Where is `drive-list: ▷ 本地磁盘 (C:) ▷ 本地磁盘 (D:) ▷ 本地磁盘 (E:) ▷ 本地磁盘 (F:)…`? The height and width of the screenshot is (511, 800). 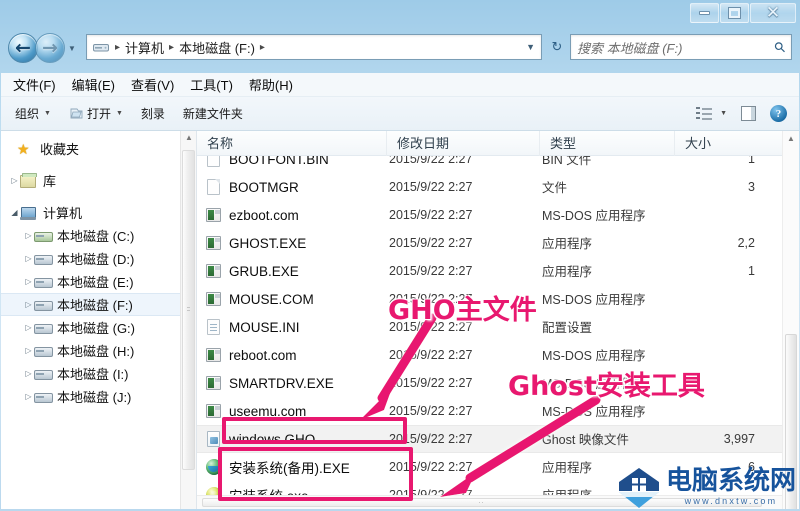
drive-list: ▷ 本地磁盘 (C:) ▷ 本地磁盘 (D:) ▷ 本地磁盘 (E:) ▷ 本地磁盘 (F:)… is located at coordinates (98, 316).